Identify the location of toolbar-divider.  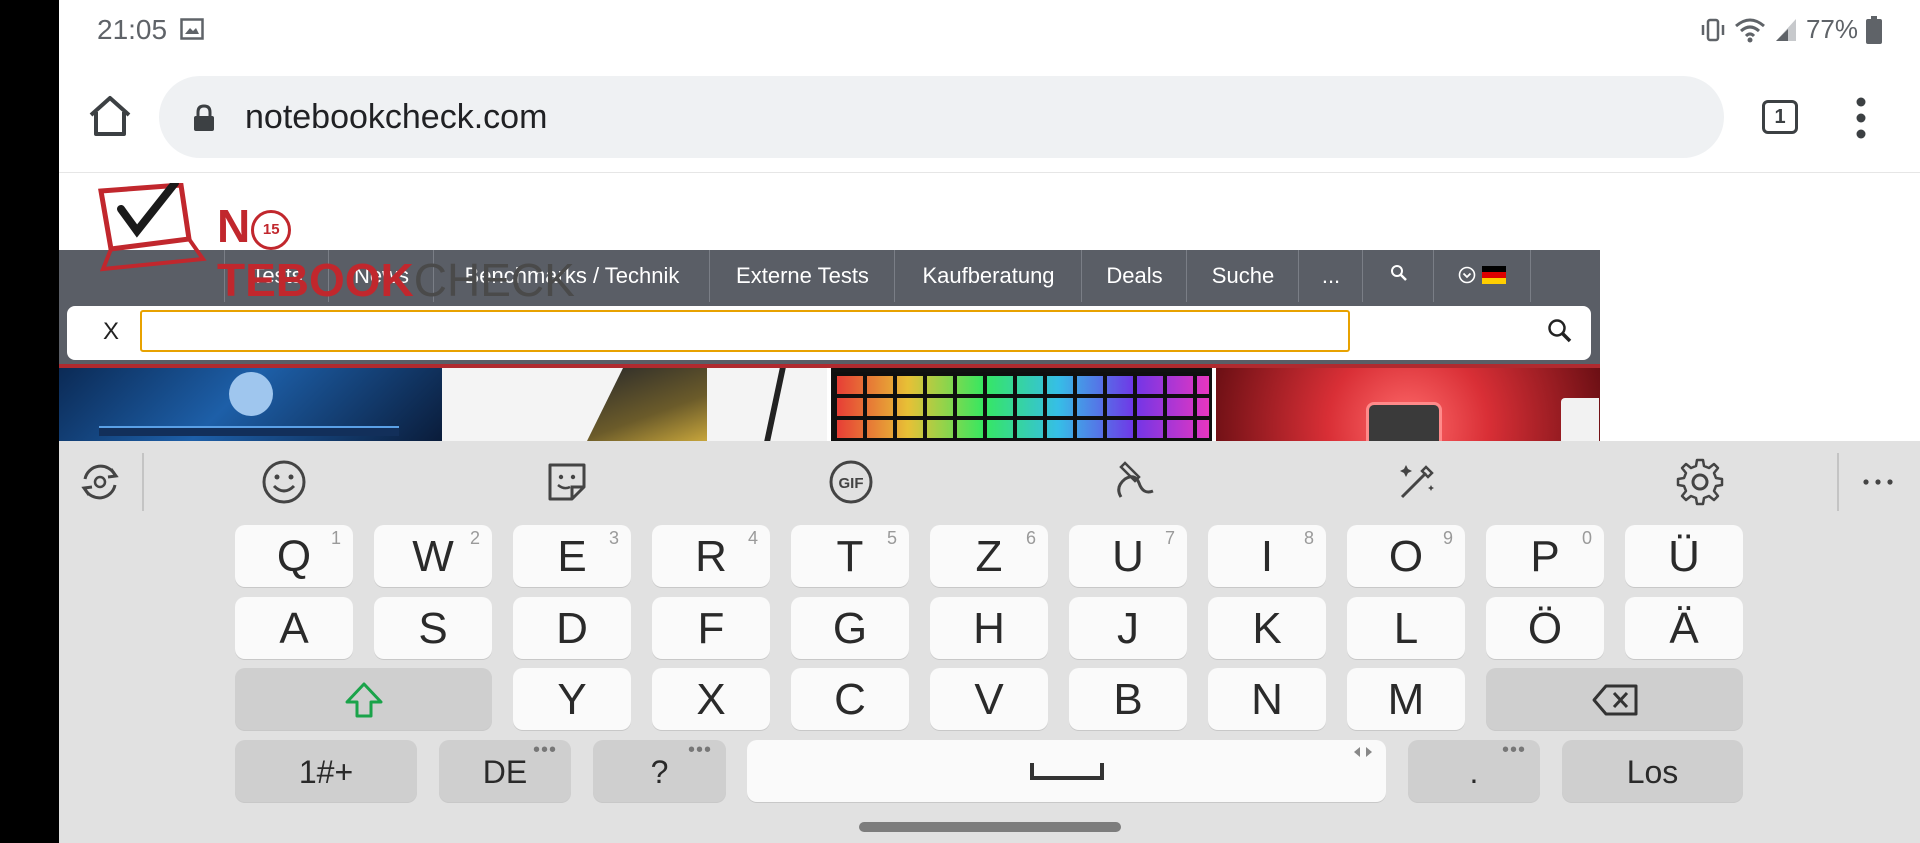
(1838, 482).